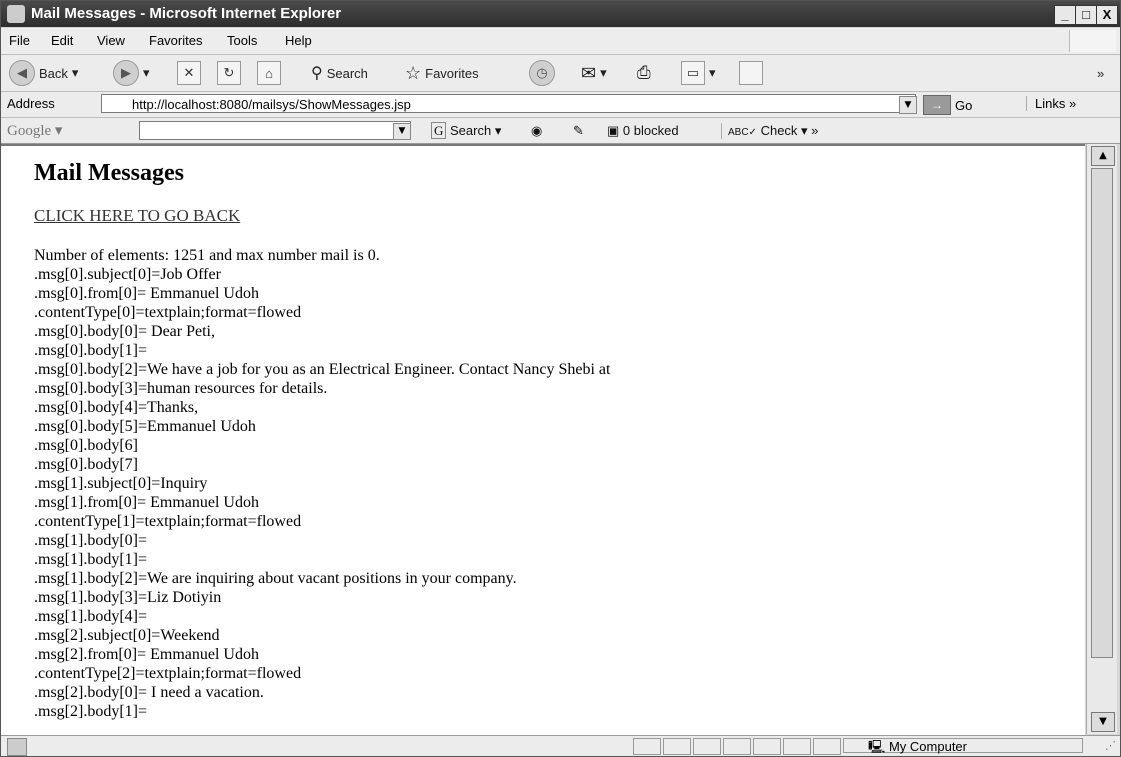 This screenshot has height=757, width=1121. I want to click on zone-label: My Computer, so click(927, 746).